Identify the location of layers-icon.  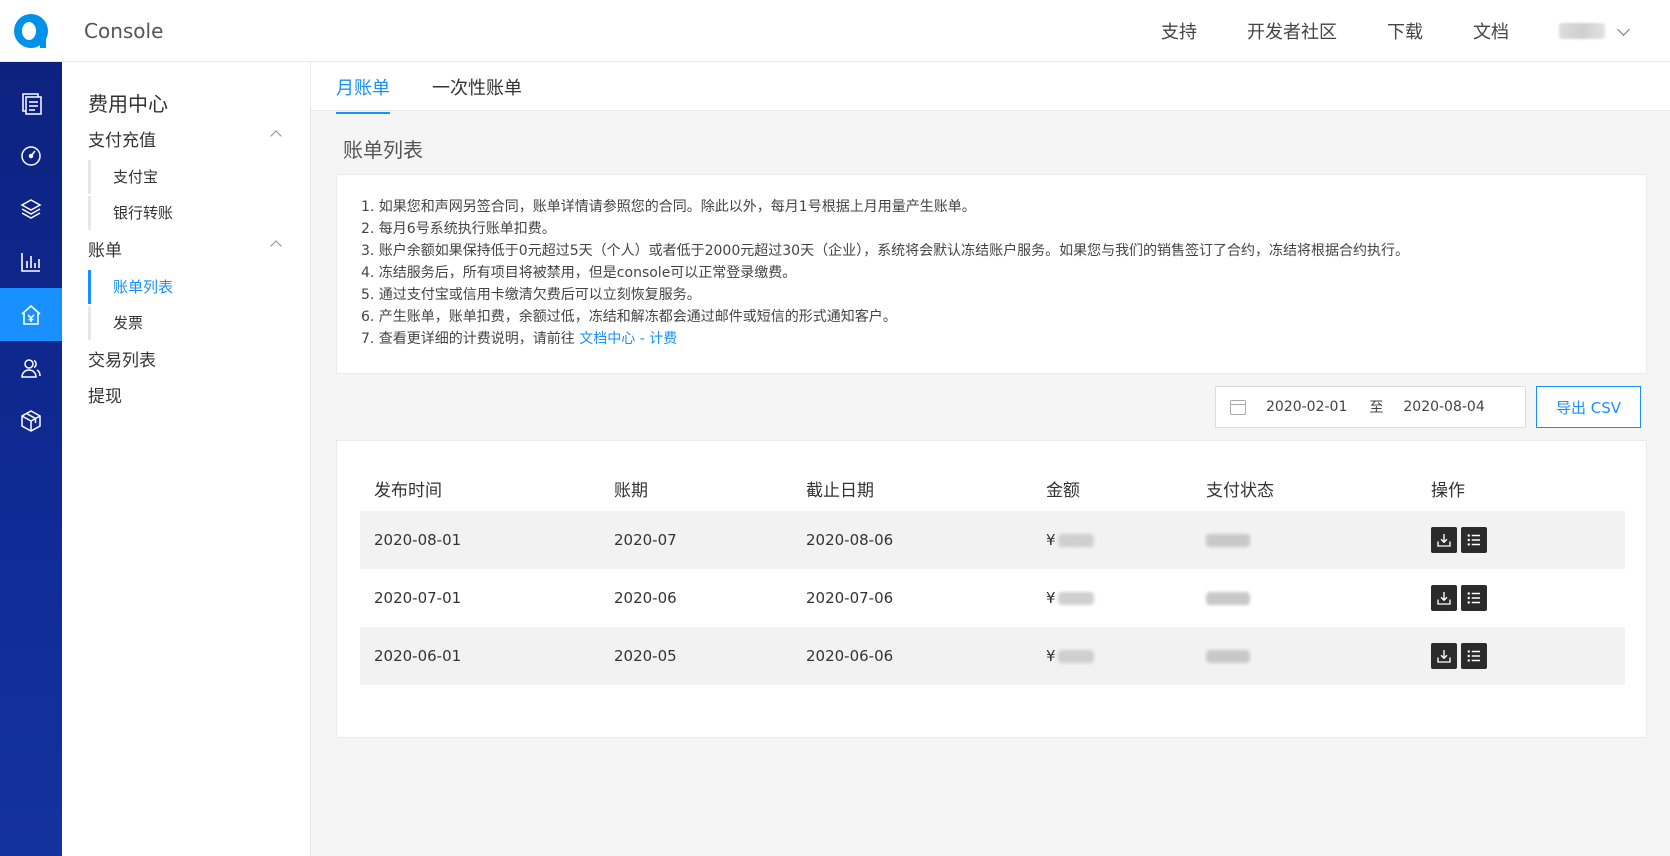
(31, 208).